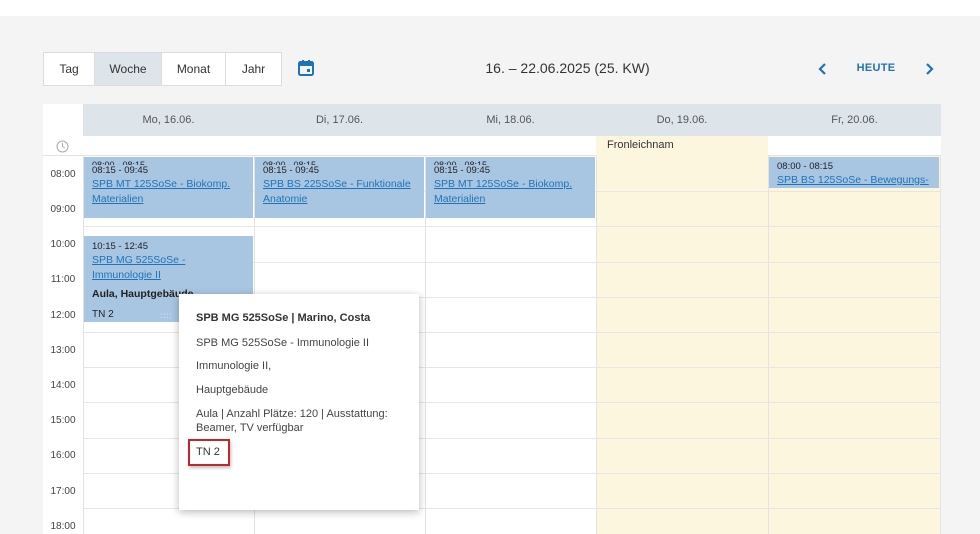 This screenshot has height=534, width=980. I want to click on popup-title: SPB MG 525SoSe | Marino, Costa, so click(283, 318).